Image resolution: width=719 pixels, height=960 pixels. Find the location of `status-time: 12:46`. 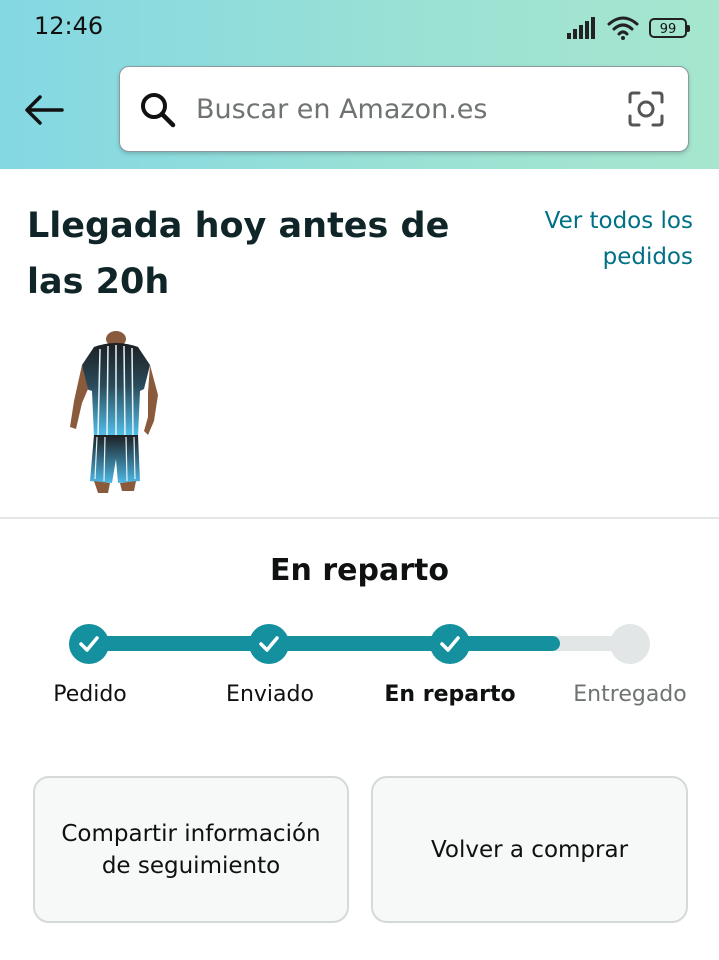

status-time: 12:46 is located at coordinates (69, 26).